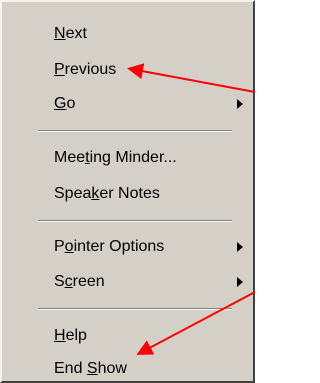 The width and height of the screenshot is (320, 383). I want to click on menu-item-pointer-options: Pointer Options, so click(133, 247).